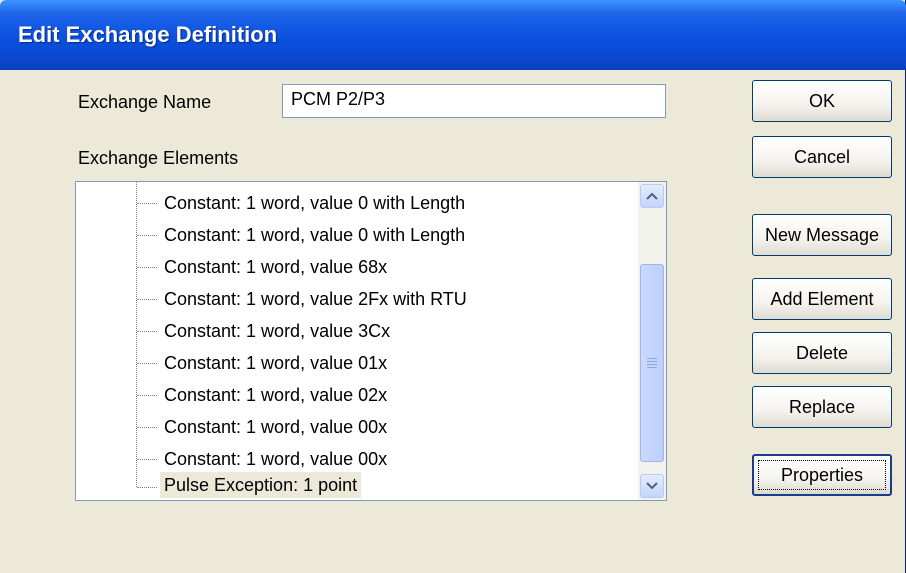  What do you see at coordinates (261, 485) in the screenshot?
I see `tree-item-selected: Pulse Exception: 1 point` at bounding box center [261, 485].